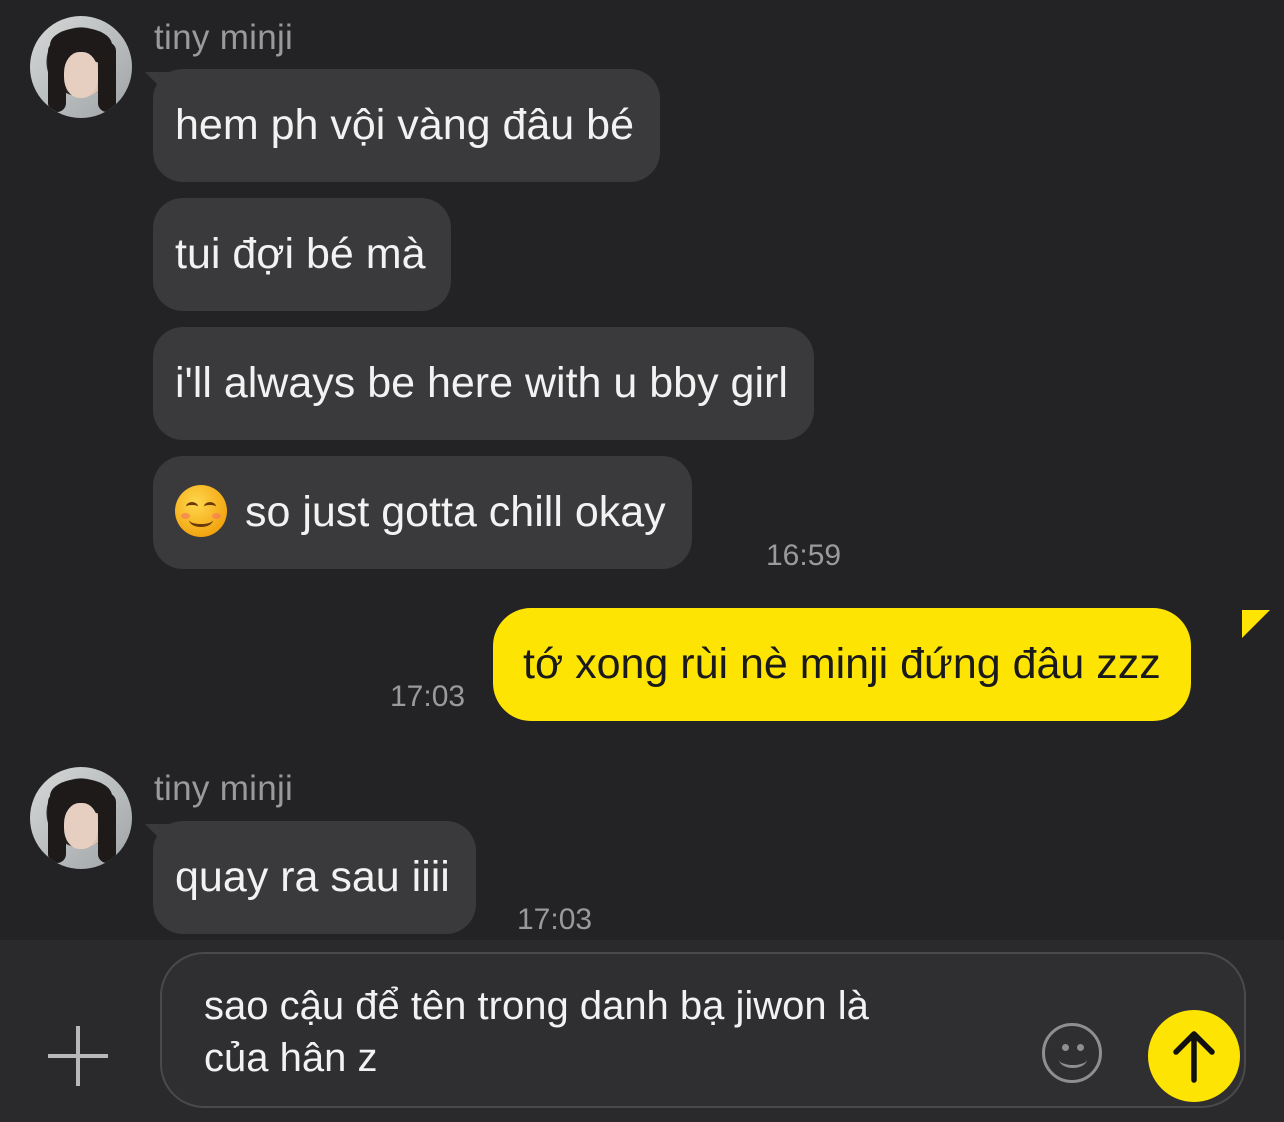  Describe the element at coordinates (804, 555) in the screenshot. I see `message-timestamp: 16:59` at that location.